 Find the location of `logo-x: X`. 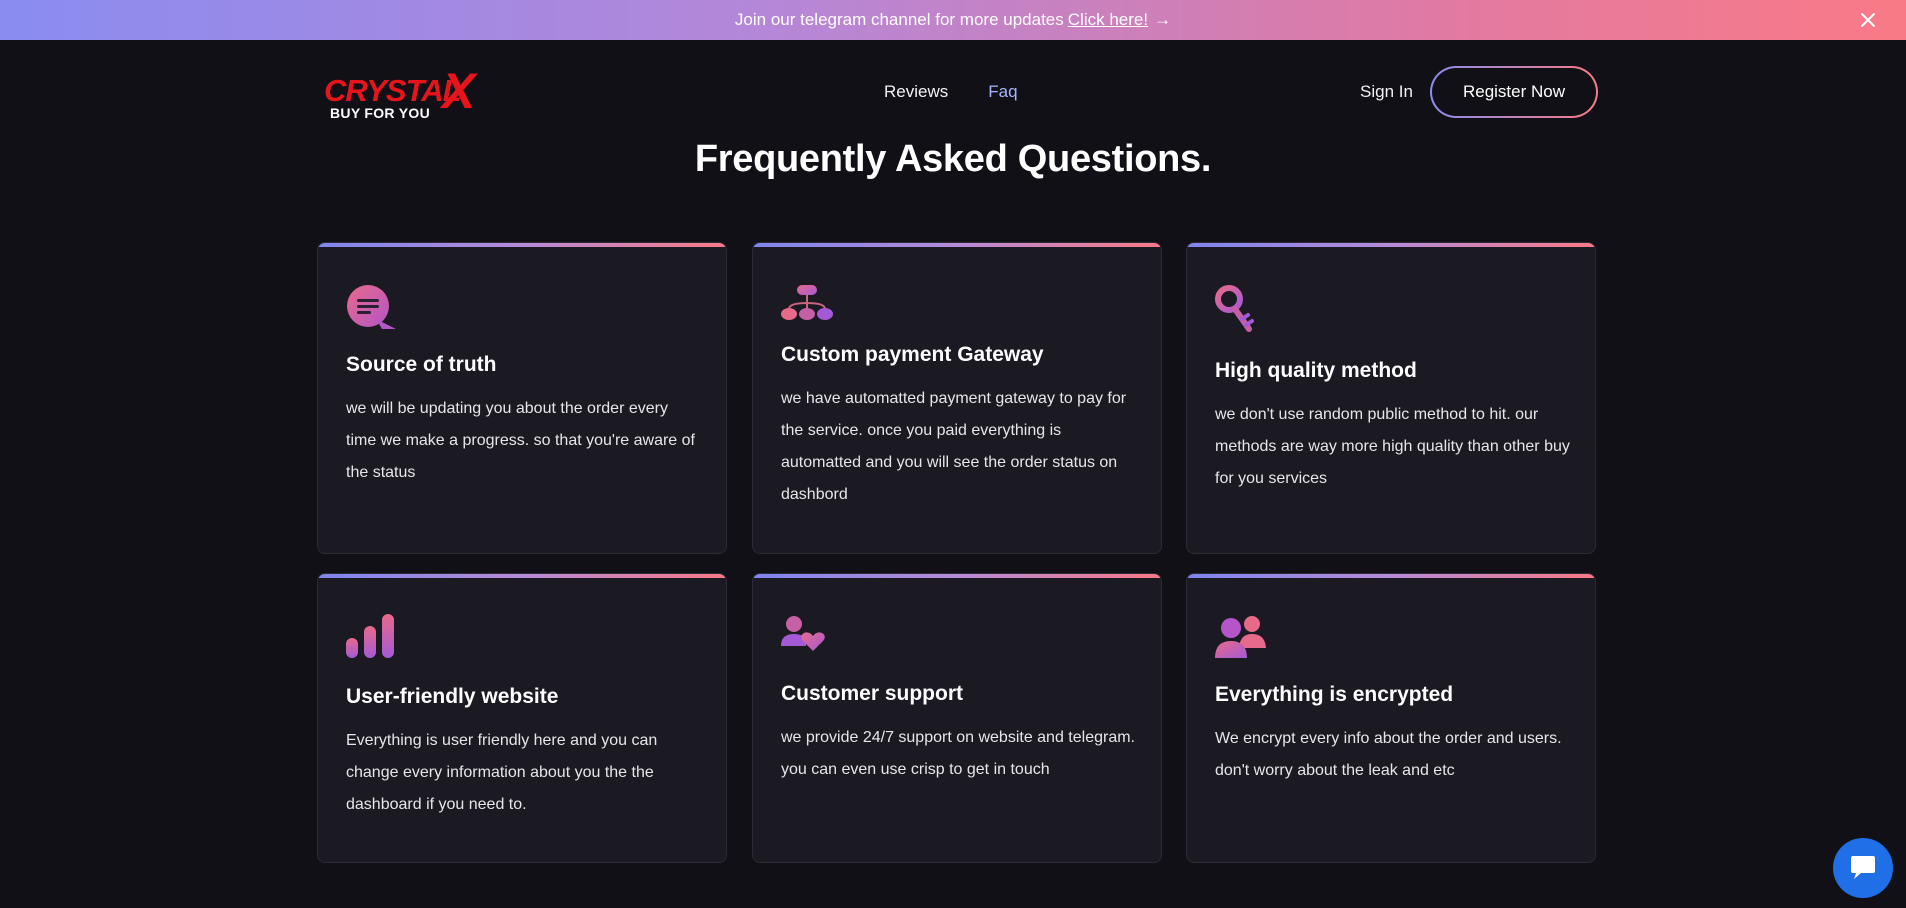

logo-x: X is located at coordinates (459, 91).